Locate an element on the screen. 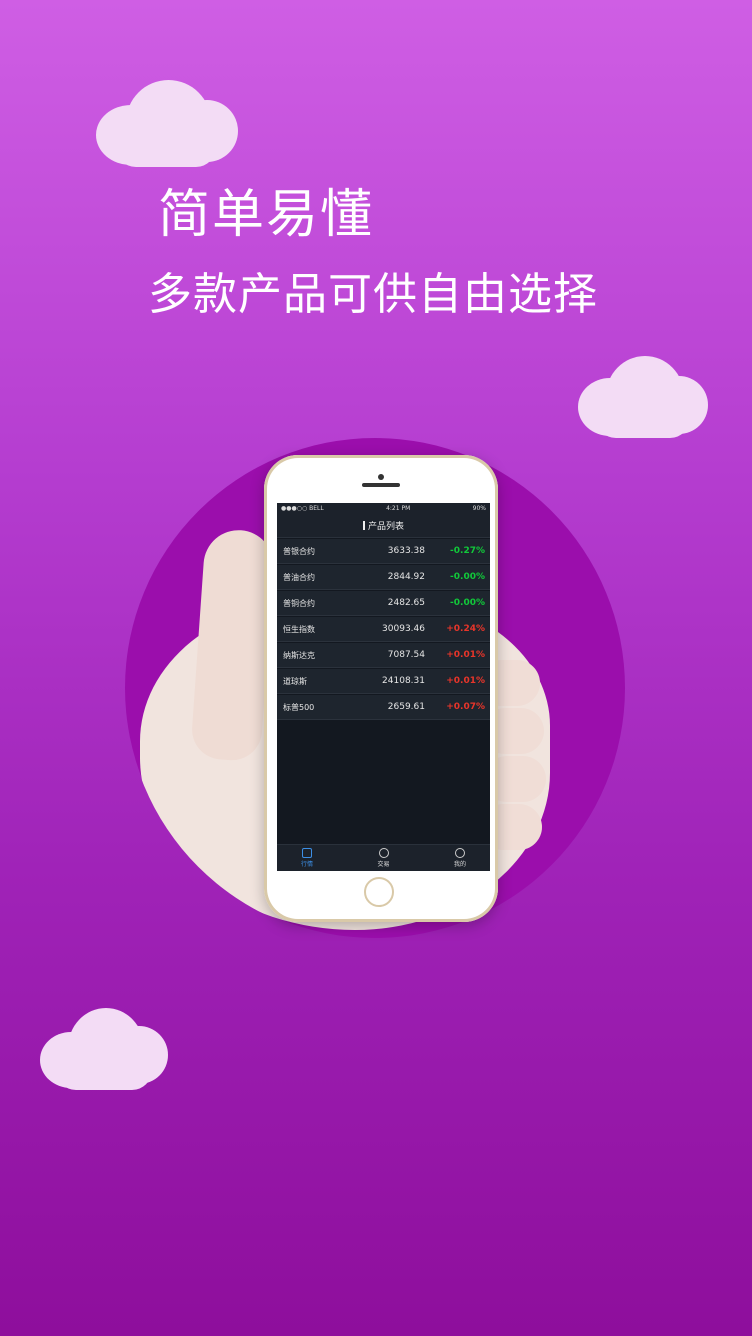  status-bar: ●●●○○ BELL 4:21 PM 90% is located at coordinates (383, 508).